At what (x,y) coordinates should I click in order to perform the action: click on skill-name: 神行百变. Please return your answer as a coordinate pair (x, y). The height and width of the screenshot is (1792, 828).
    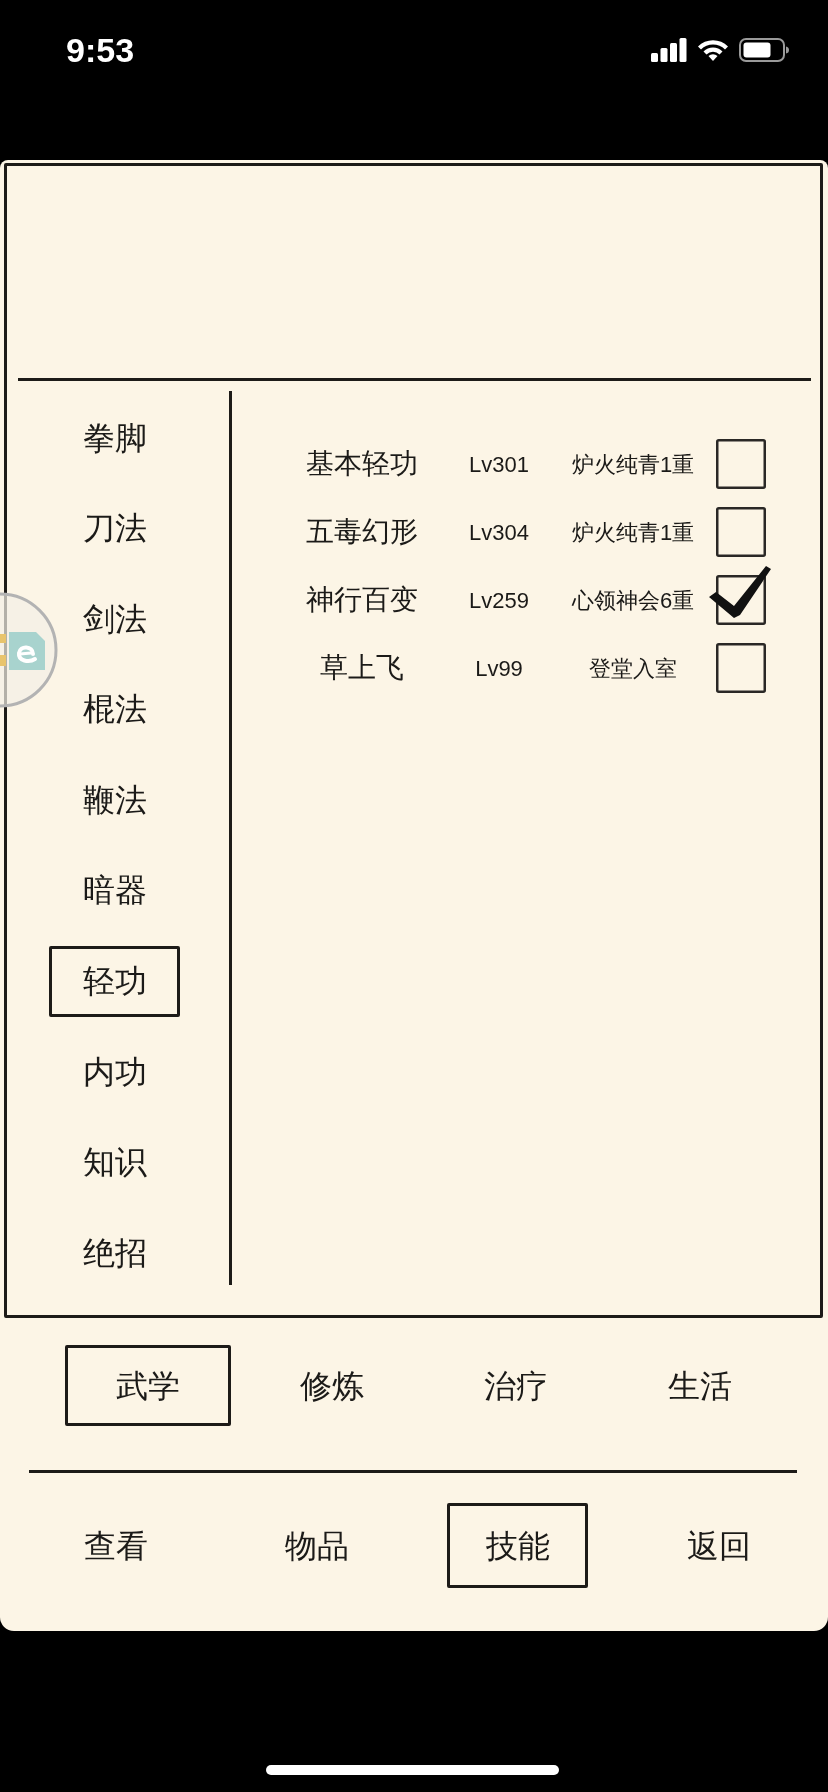
    Looking at the image, I should click on (362, 600).